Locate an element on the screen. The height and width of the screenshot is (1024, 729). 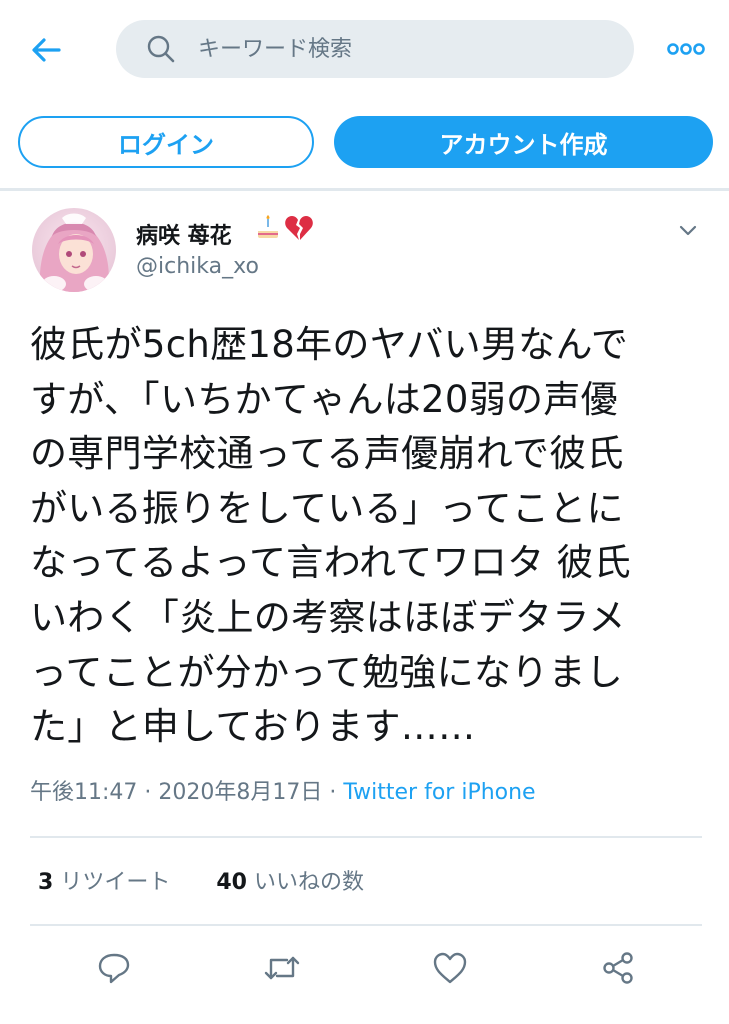
more-options-button is located at coordinates (686, 49).